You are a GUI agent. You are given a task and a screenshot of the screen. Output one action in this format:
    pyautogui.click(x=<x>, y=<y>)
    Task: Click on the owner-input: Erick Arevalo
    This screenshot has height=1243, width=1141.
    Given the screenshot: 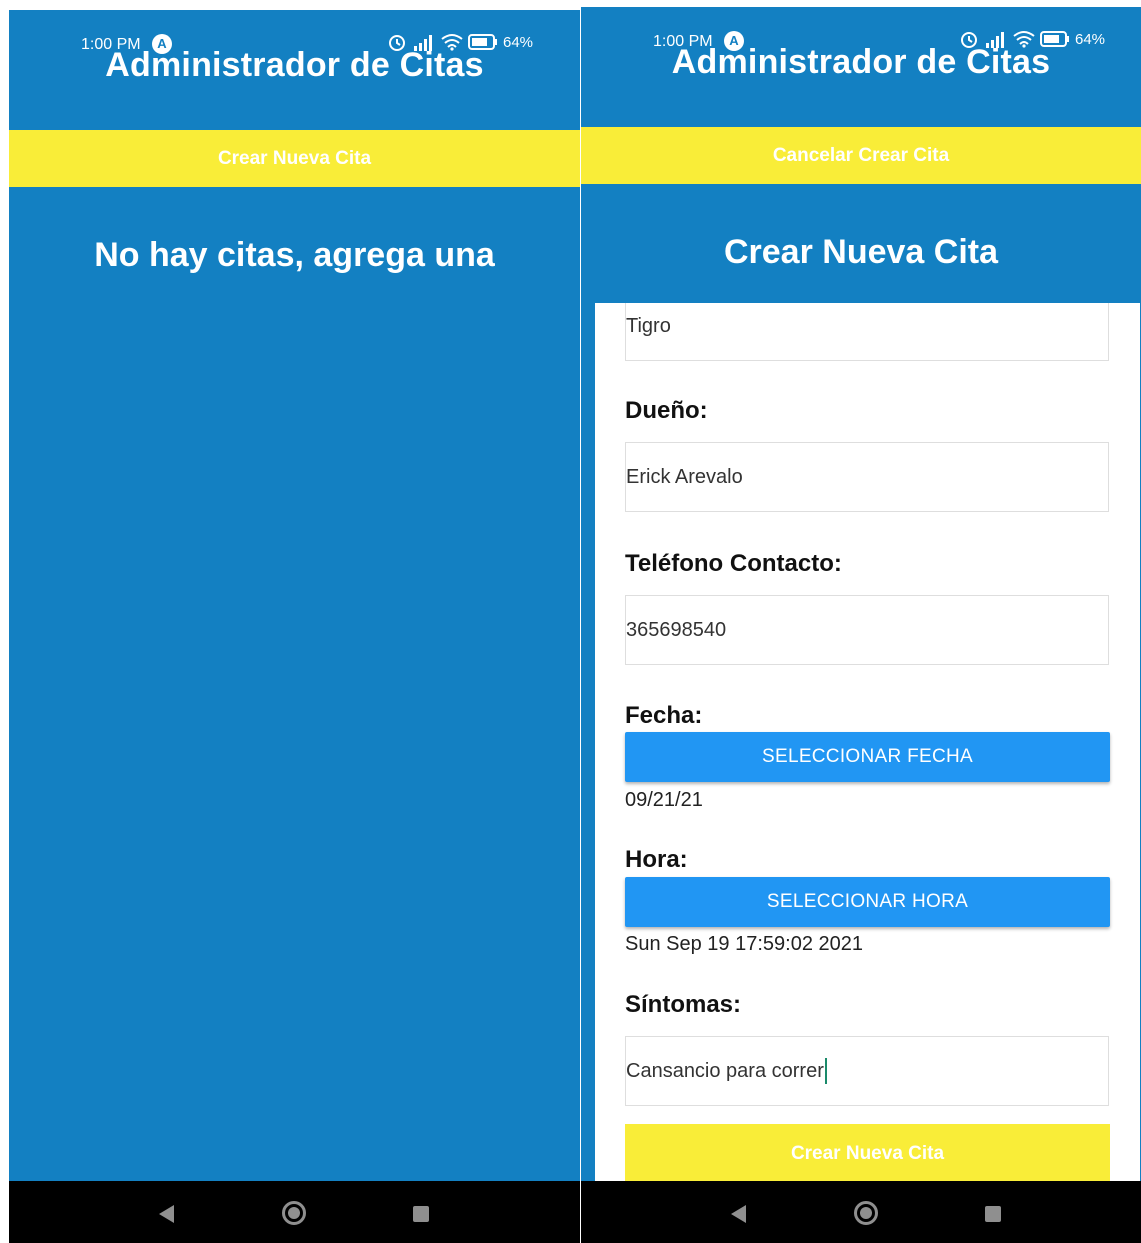 What is the action you would take?
    pyautogui.click(x=867, y=477)
    